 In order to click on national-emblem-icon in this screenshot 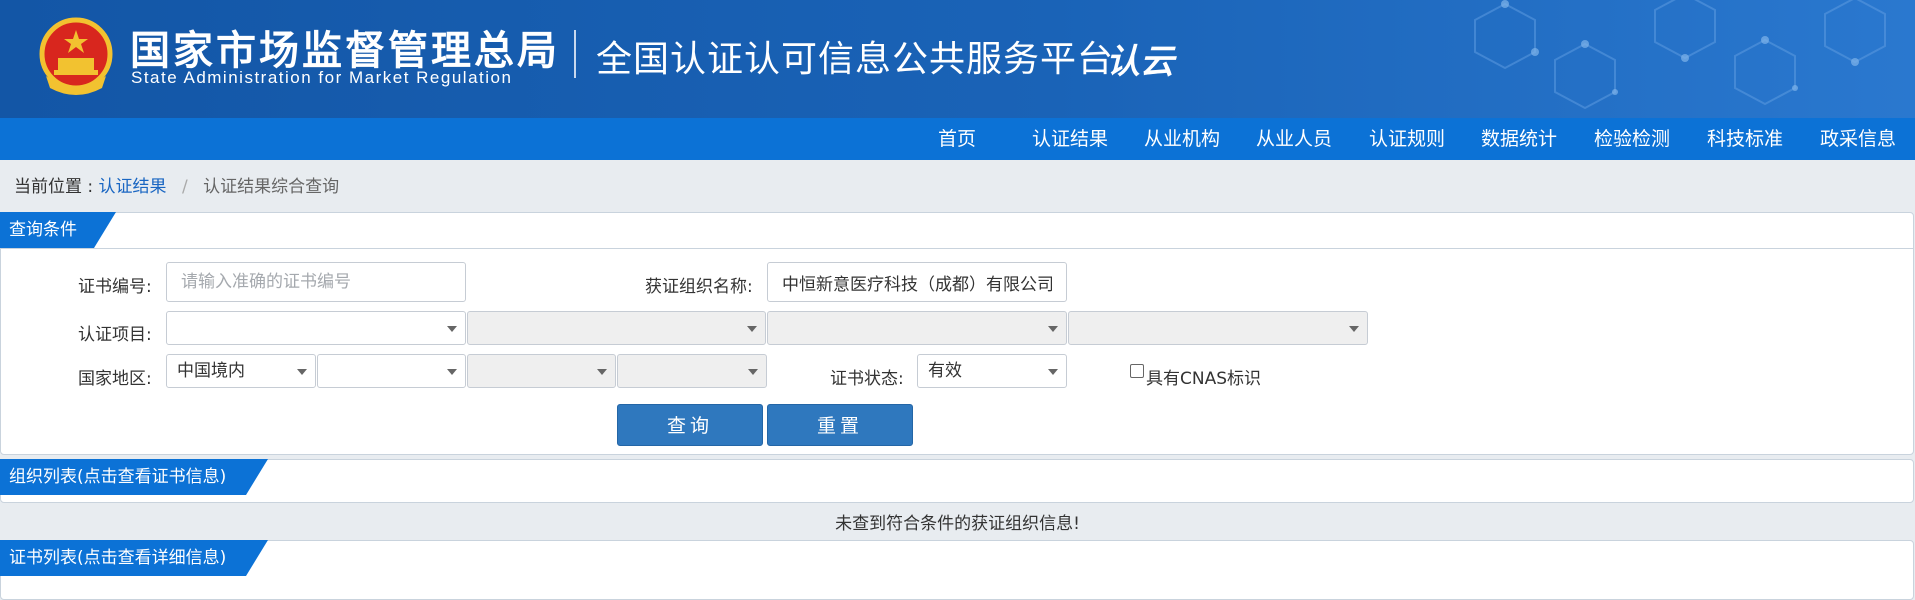, I will do `click(76, 56)`.